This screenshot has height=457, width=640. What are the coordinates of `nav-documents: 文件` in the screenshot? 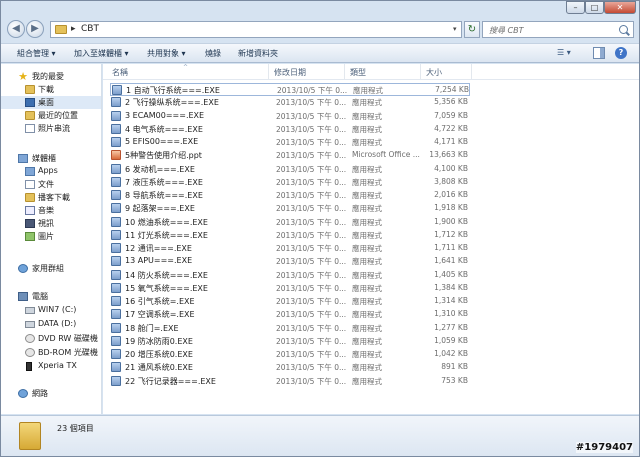 It's located at (51, 184).